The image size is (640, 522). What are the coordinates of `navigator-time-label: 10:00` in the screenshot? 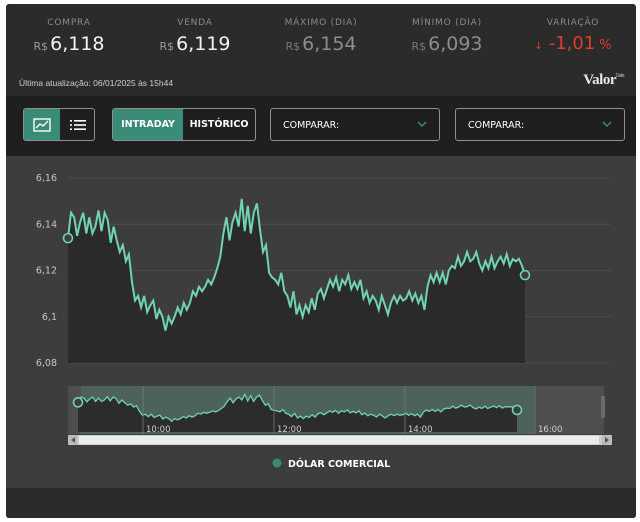 It's located at (158, 430).